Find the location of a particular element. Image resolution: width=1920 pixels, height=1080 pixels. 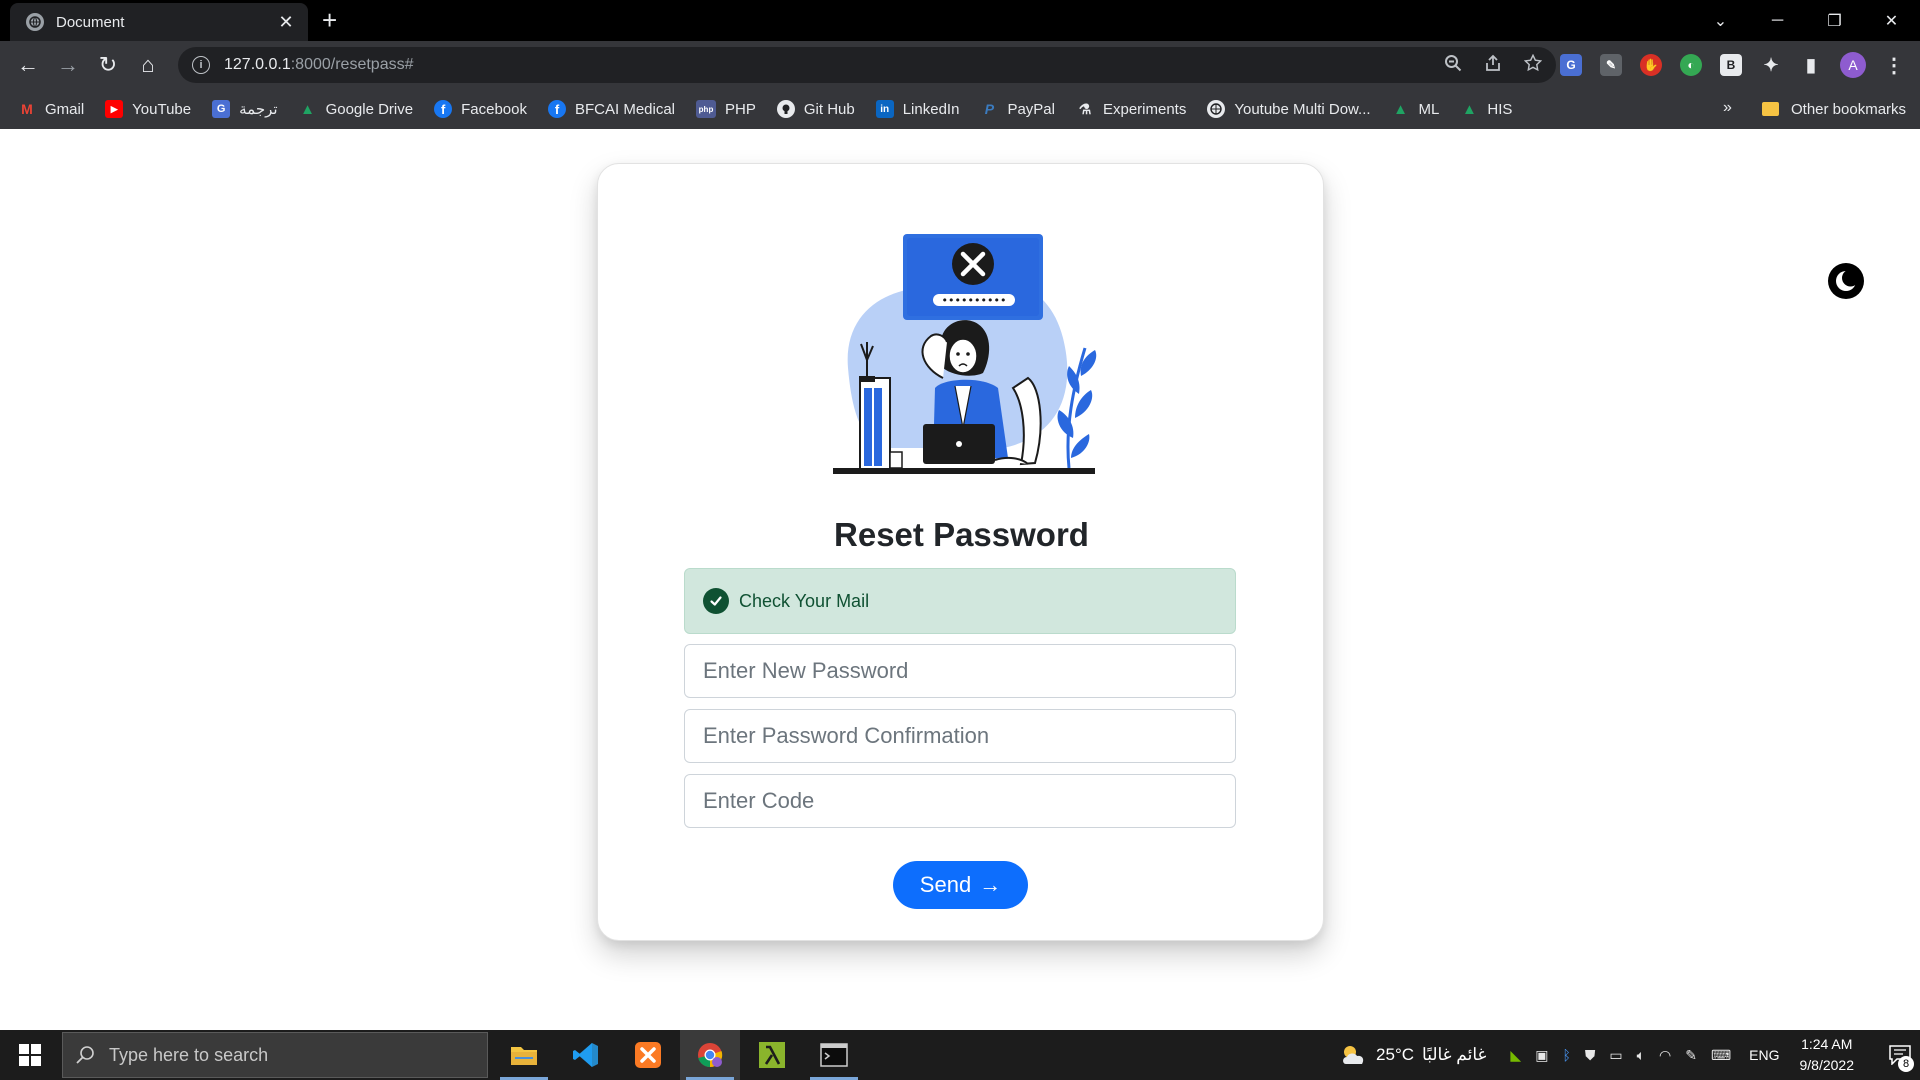

input-language: ENG is located at coordinates (1764, 1055).